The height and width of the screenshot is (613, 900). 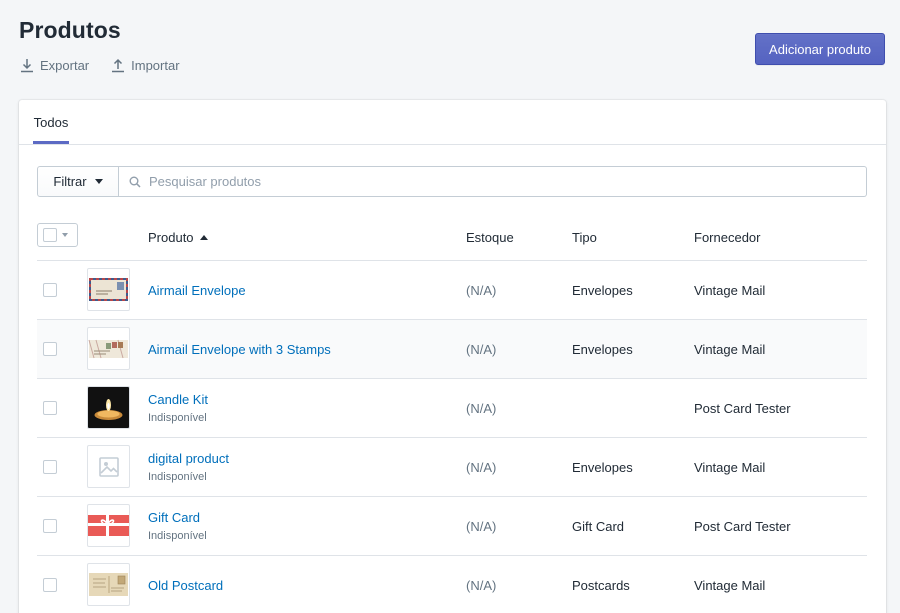 I want to click on search-icon, so click(x=135, y=182).